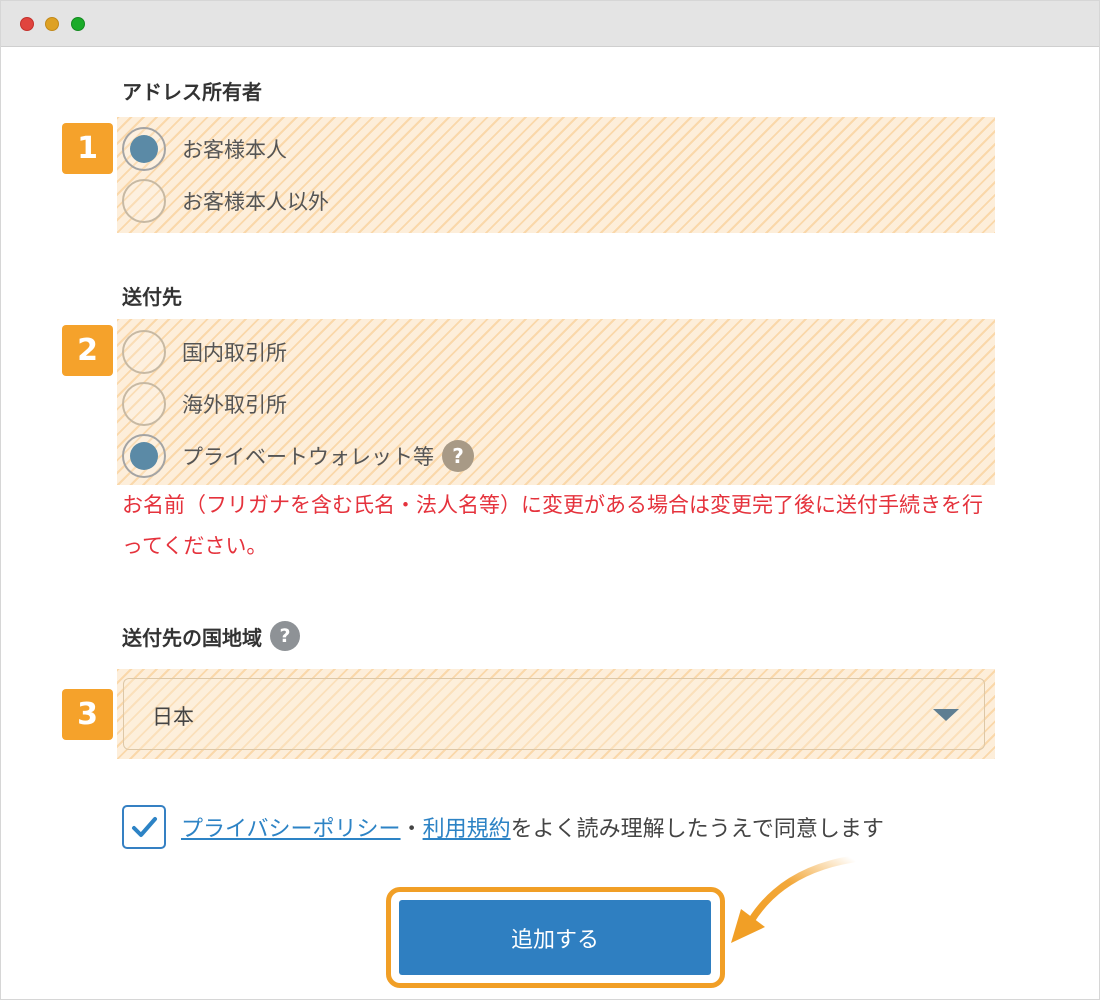 The height and width of the screenshot is (1000, 1100). I want to click on agreement-checkbox, so click(144, 827).